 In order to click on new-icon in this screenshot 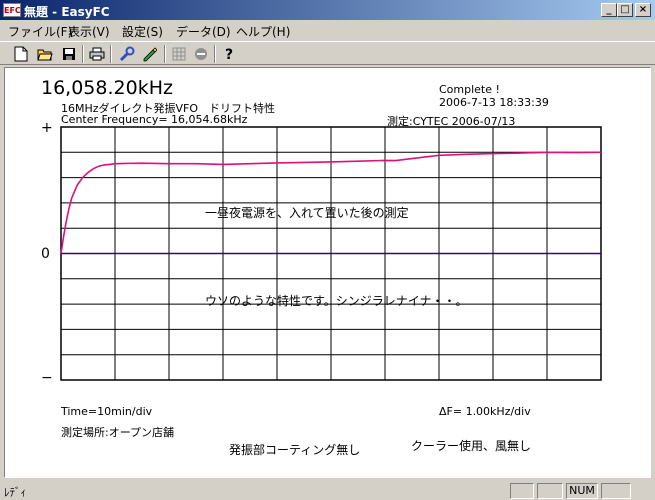, I will do `click(21, 54)`.